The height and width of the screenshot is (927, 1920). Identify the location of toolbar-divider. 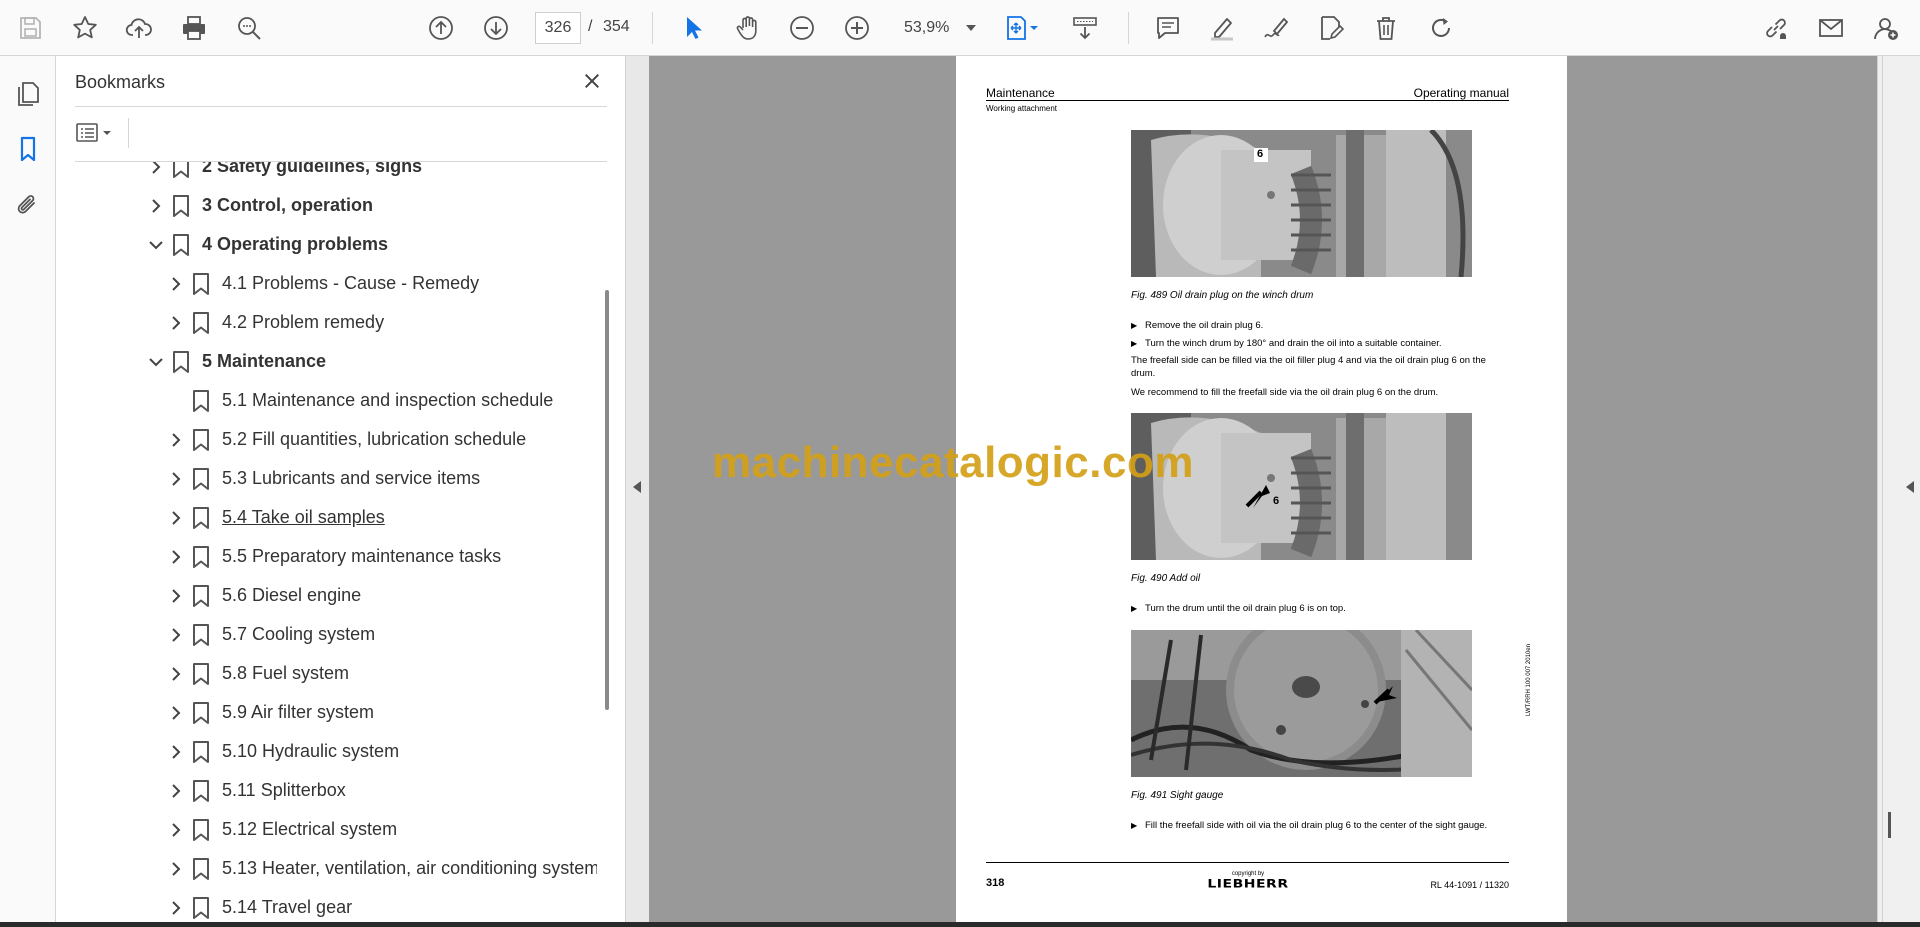
(1128, 28).